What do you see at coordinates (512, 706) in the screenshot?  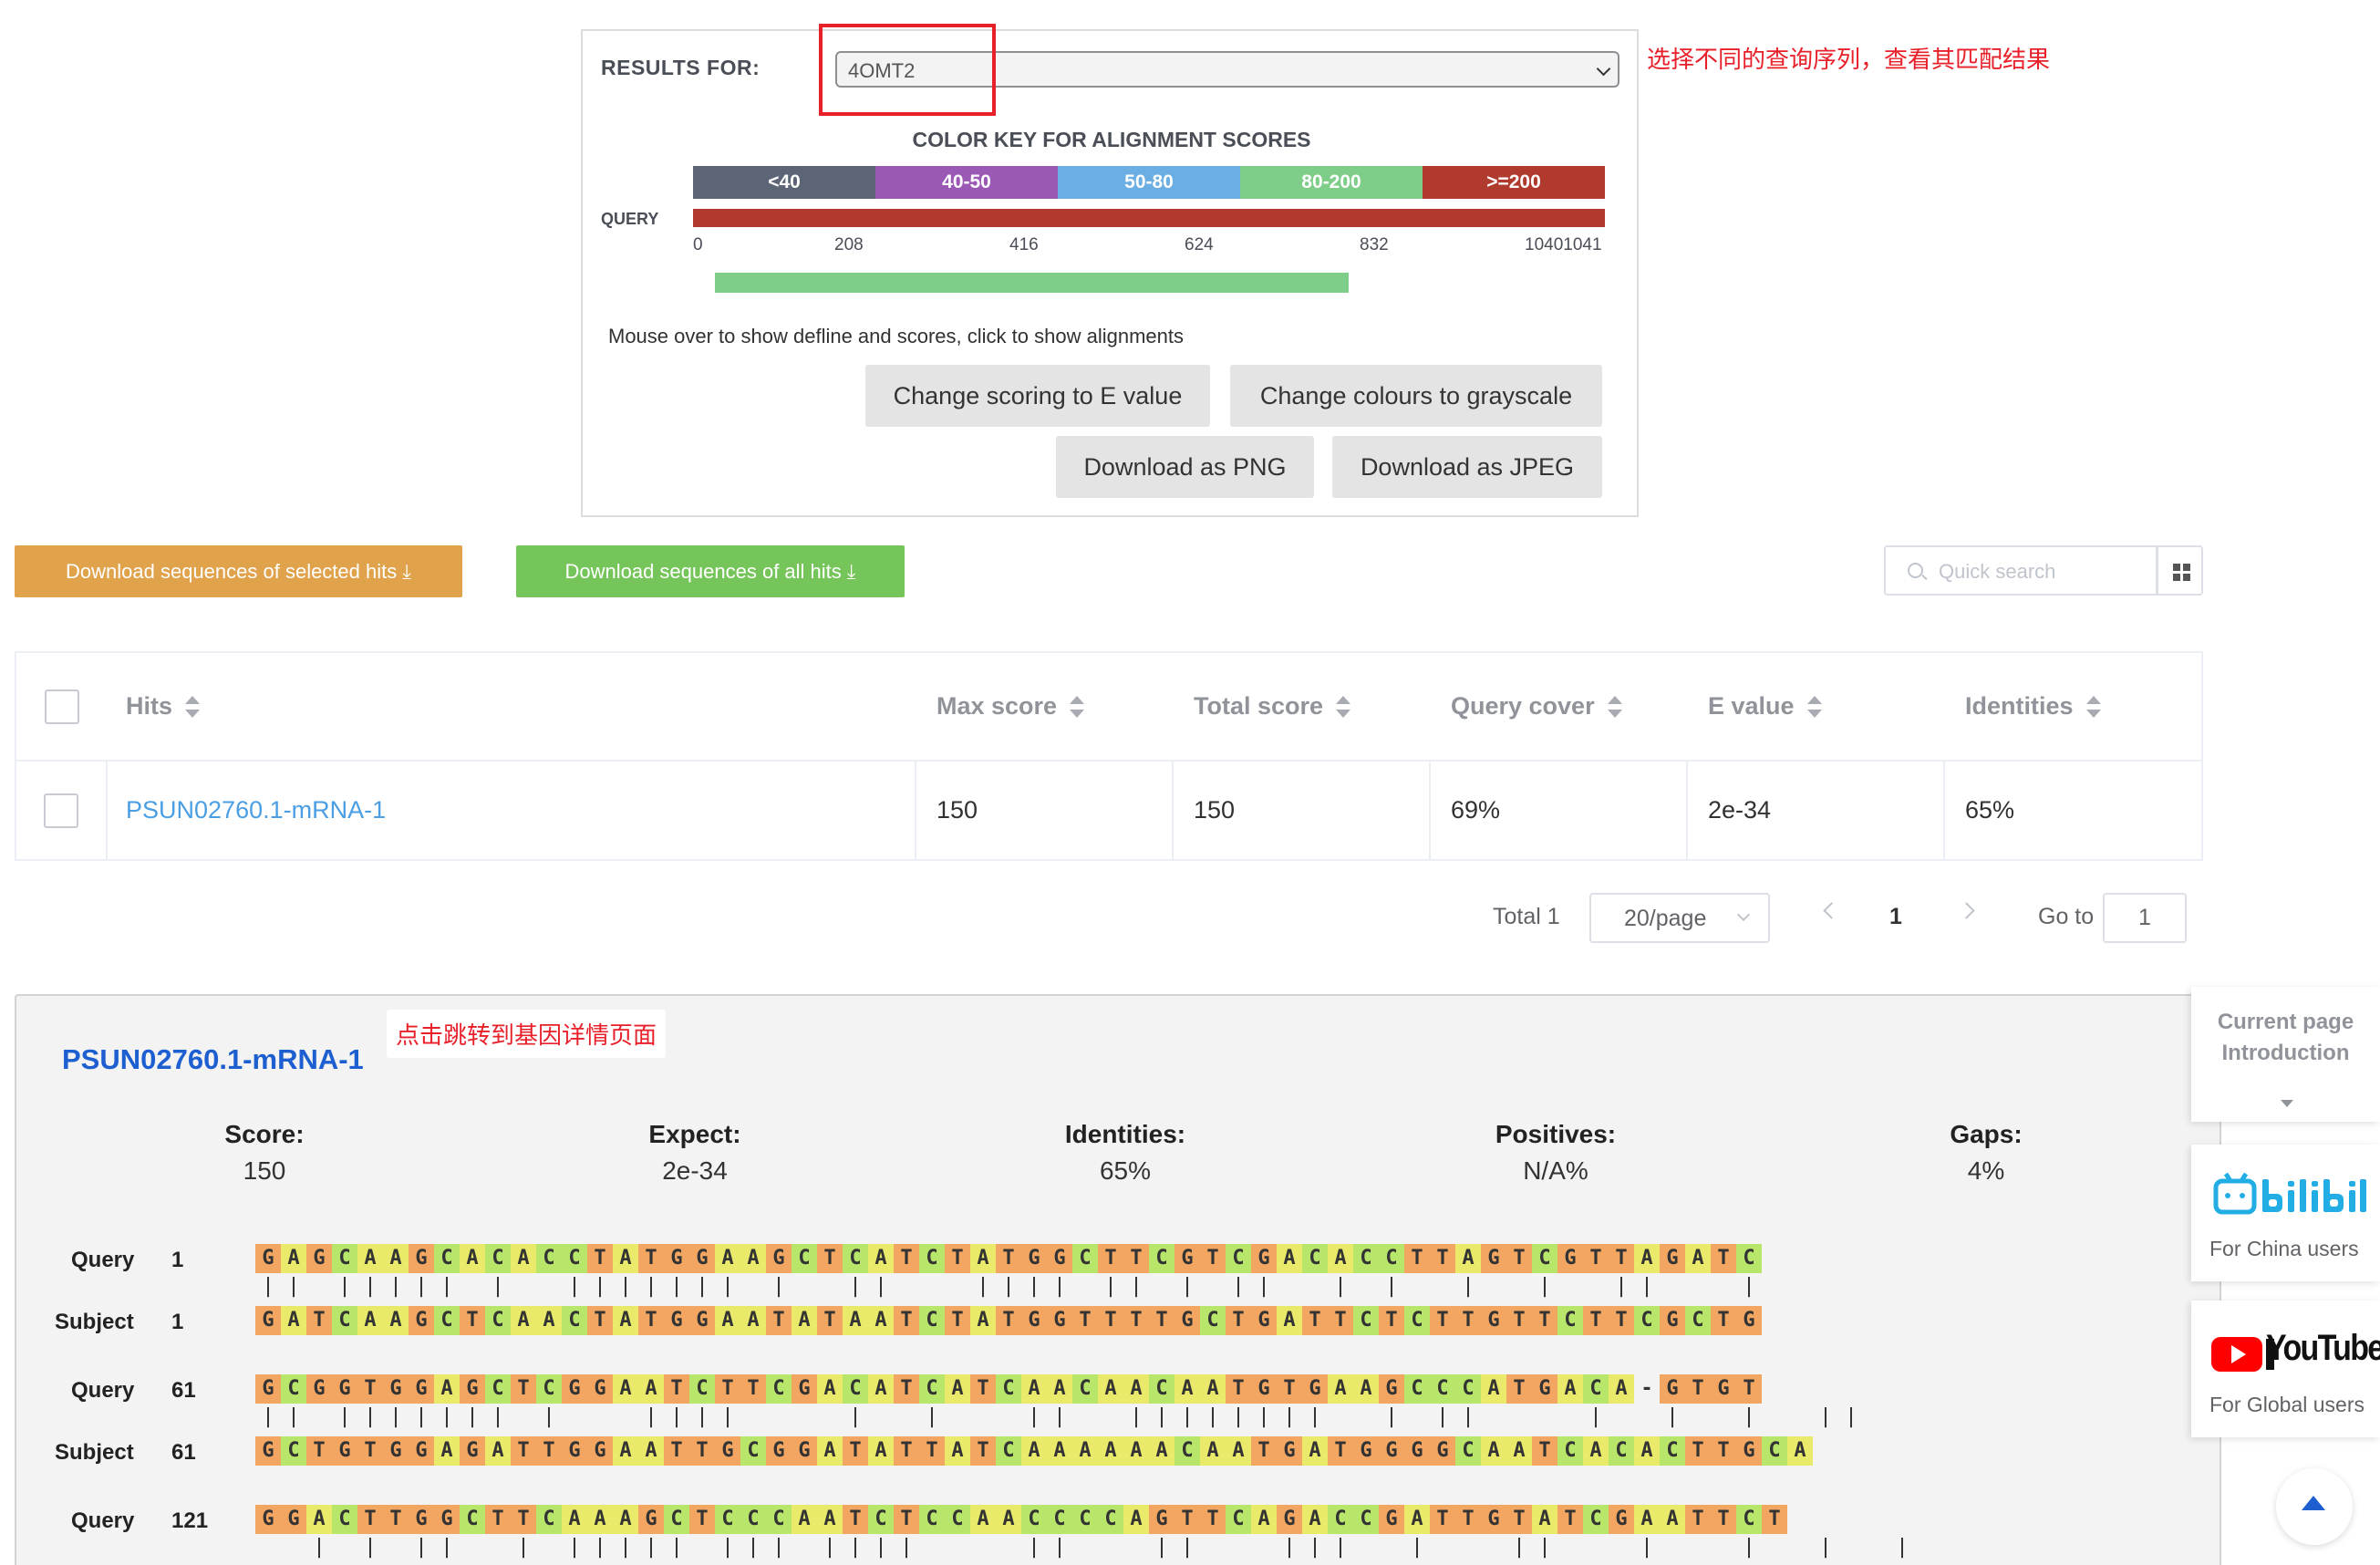 I see `column-header-hits: Hits` at bounding box center [512, 706].